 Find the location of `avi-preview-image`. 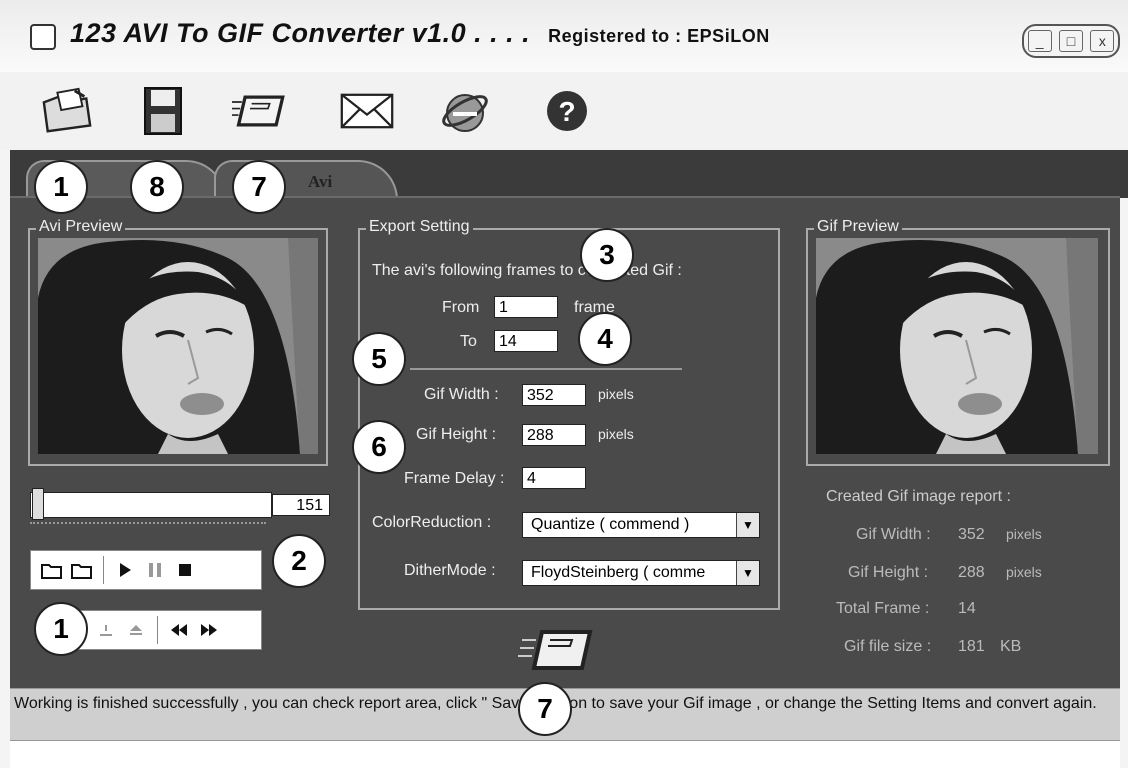

avi-preview-image is located at coordinates (178, 346).